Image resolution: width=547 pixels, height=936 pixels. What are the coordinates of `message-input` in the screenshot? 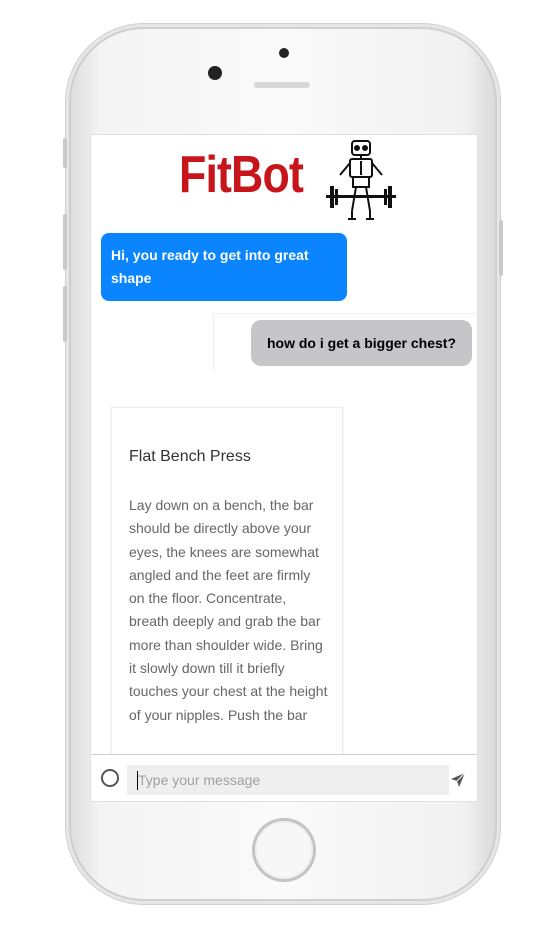 It's located at (288, 780).